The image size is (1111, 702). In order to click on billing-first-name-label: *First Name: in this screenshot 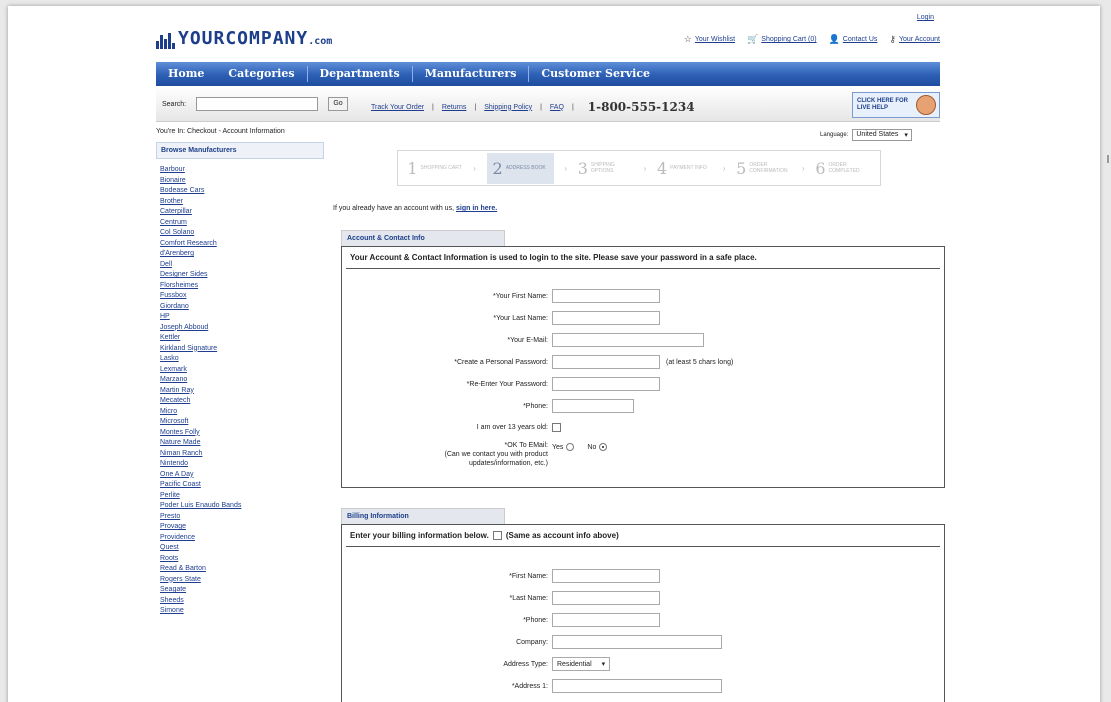, I will do `click(528, 576)`.